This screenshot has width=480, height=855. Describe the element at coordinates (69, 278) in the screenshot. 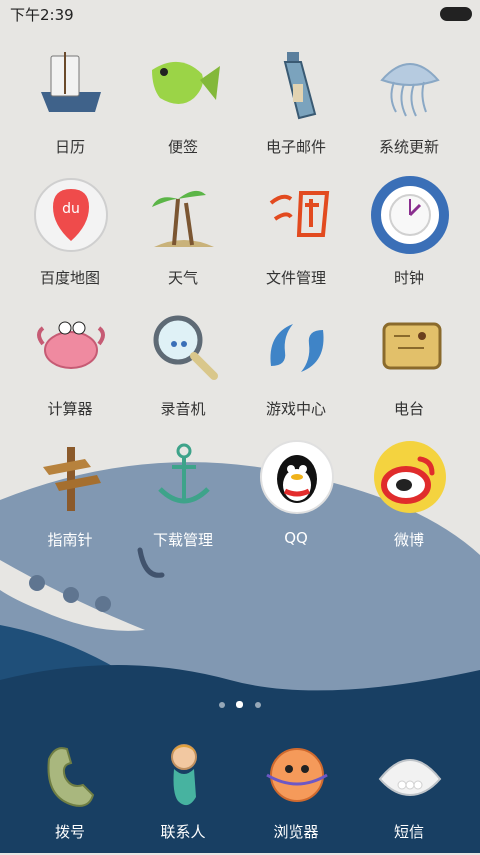

I see `app-label-baidu-map: 百度地图` at that location.